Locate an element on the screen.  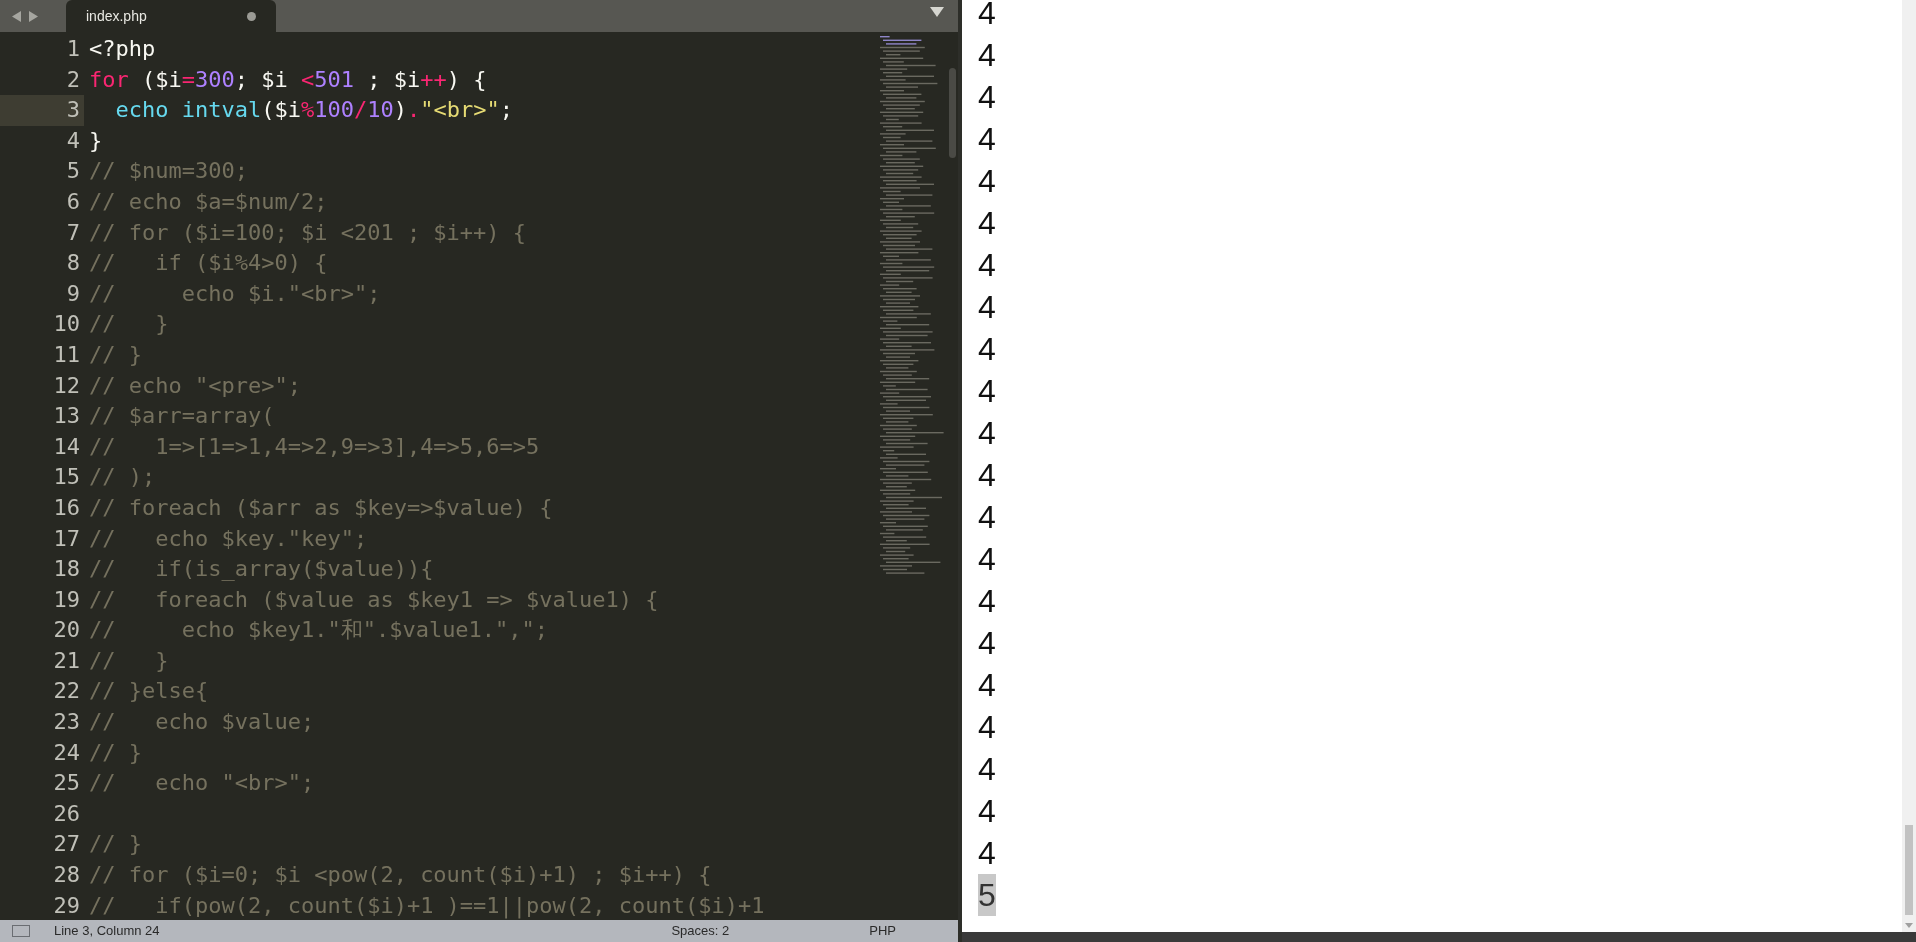
line-number: 5 is located at coordinates (73, 171).